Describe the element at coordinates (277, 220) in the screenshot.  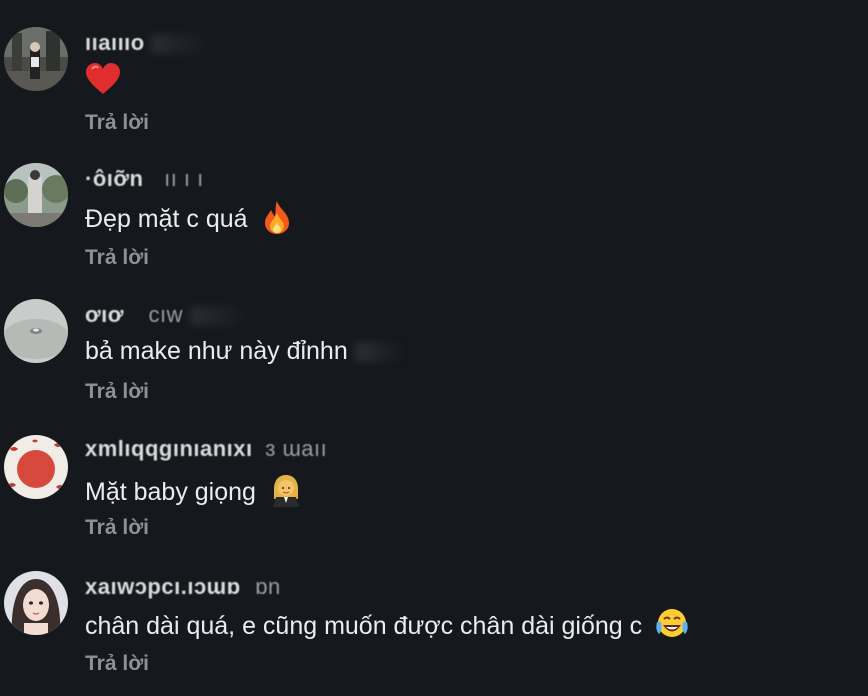
I see `fire-icon` at that location.